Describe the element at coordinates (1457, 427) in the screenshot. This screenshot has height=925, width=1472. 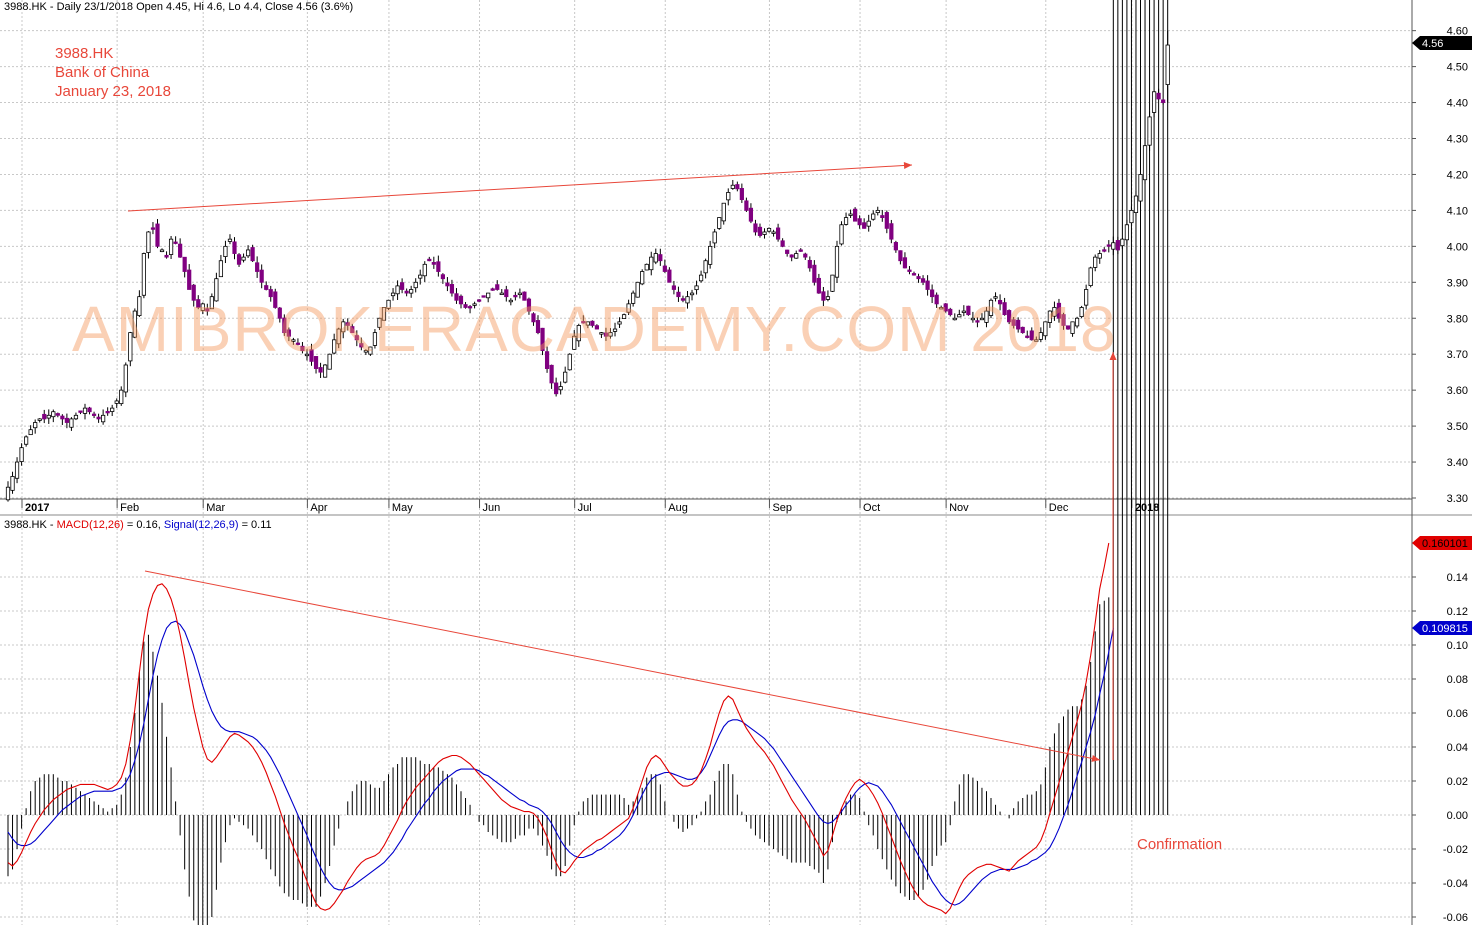
I see `price-tick-label: 3.50` at that location.